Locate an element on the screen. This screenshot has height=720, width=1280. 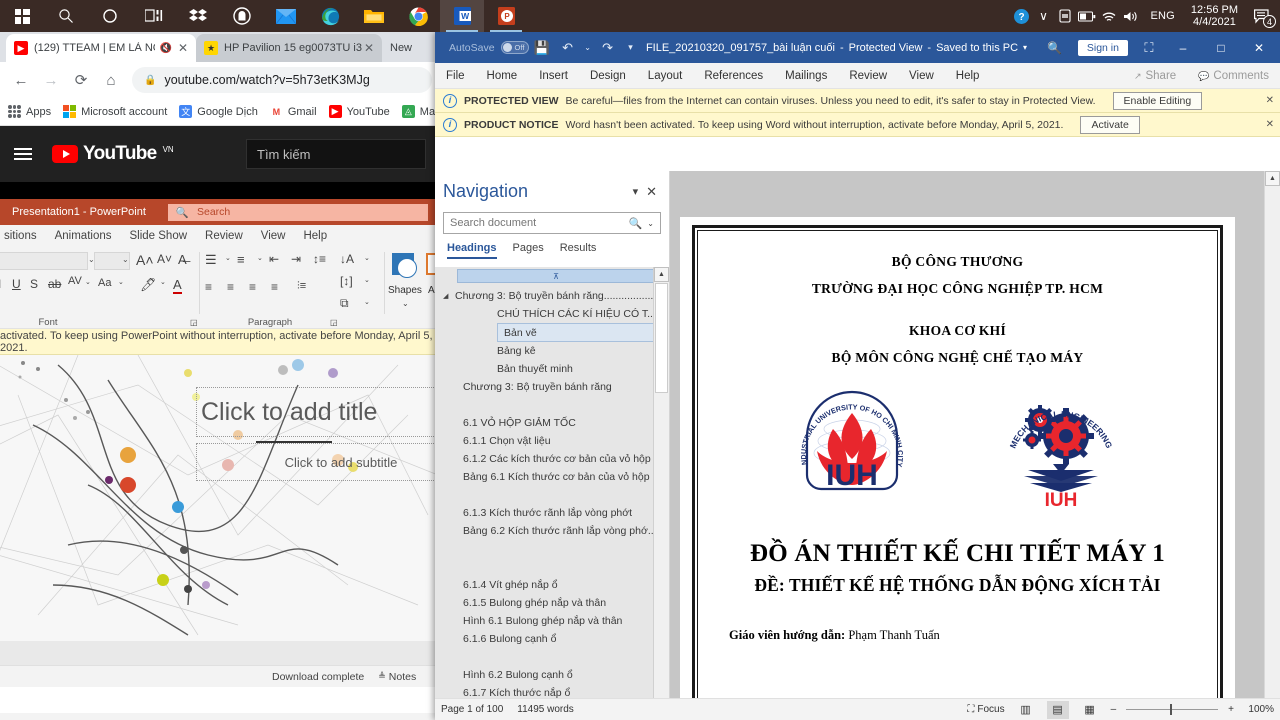
increase-font-size-icon: A˄ is located at coordinates (145, 260).